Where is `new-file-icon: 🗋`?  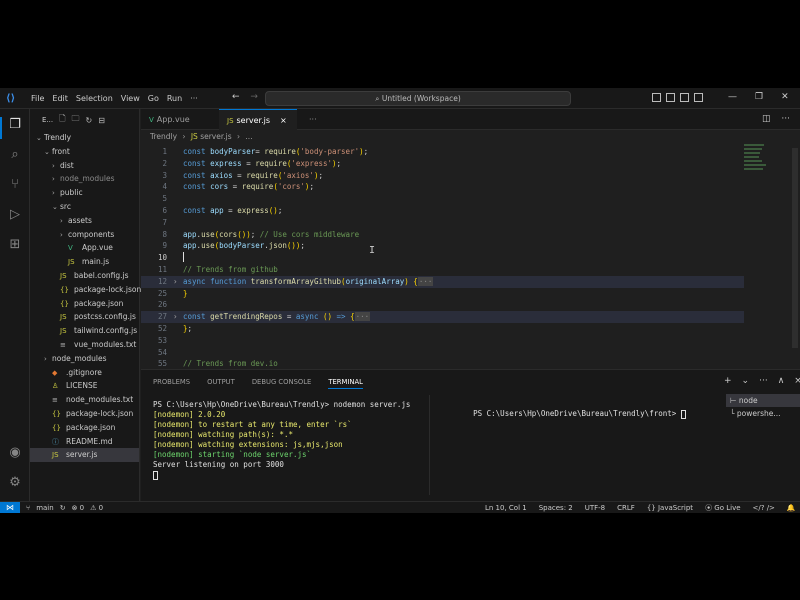 new-file-icon: 🗋 is located at coordinates (62, 120).